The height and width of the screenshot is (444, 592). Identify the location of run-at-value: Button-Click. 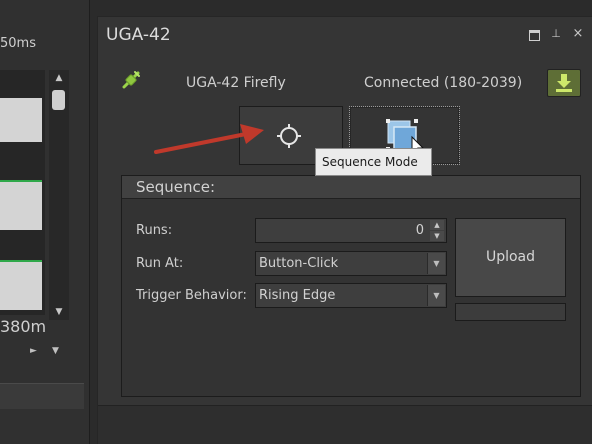
(299, 263).